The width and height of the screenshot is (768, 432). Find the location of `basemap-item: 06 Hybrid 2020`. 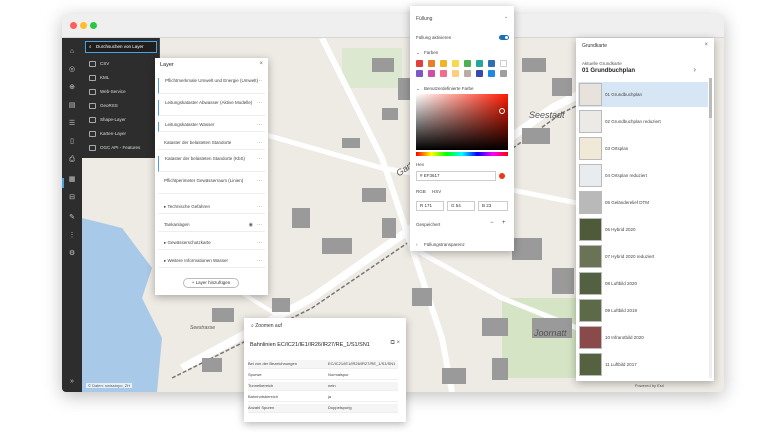

basemap-item: 06 Hybrid 2020 is located at coordinates (643, 229).